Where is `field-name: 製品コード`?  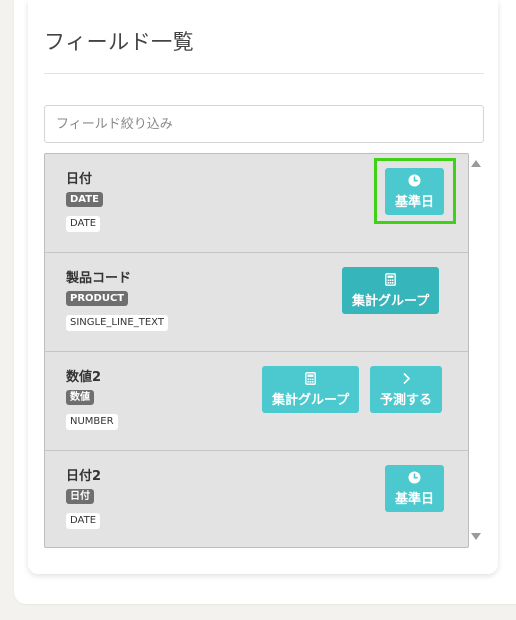
field-name: 製品コード is located at coordinates (99, 278).